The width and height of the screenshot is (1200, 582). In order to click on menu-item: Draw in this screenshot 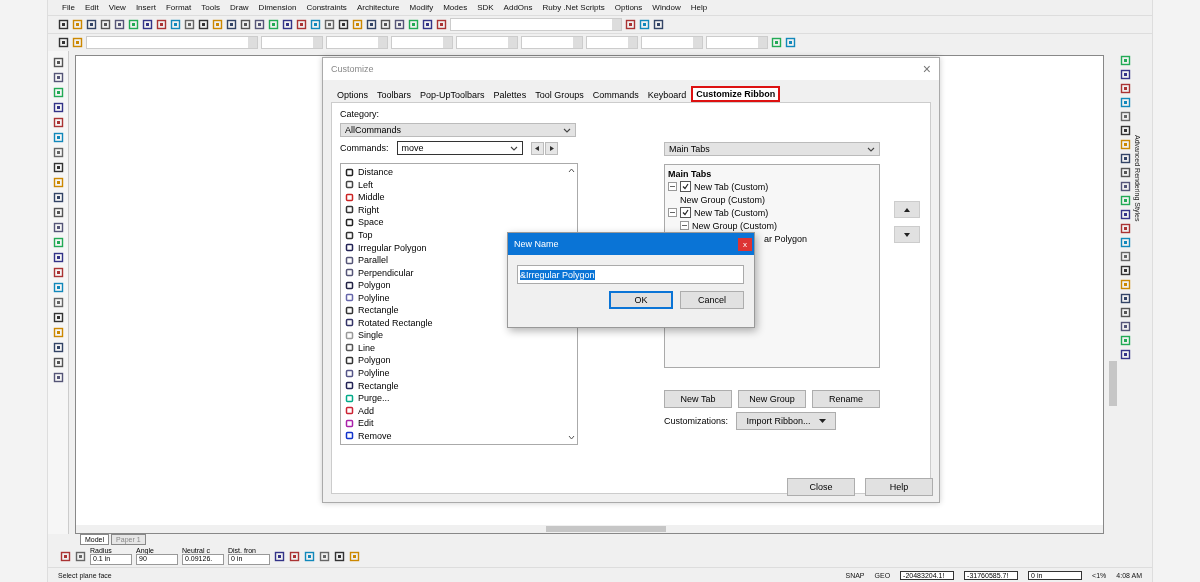, I will do `click(239, 7)`.